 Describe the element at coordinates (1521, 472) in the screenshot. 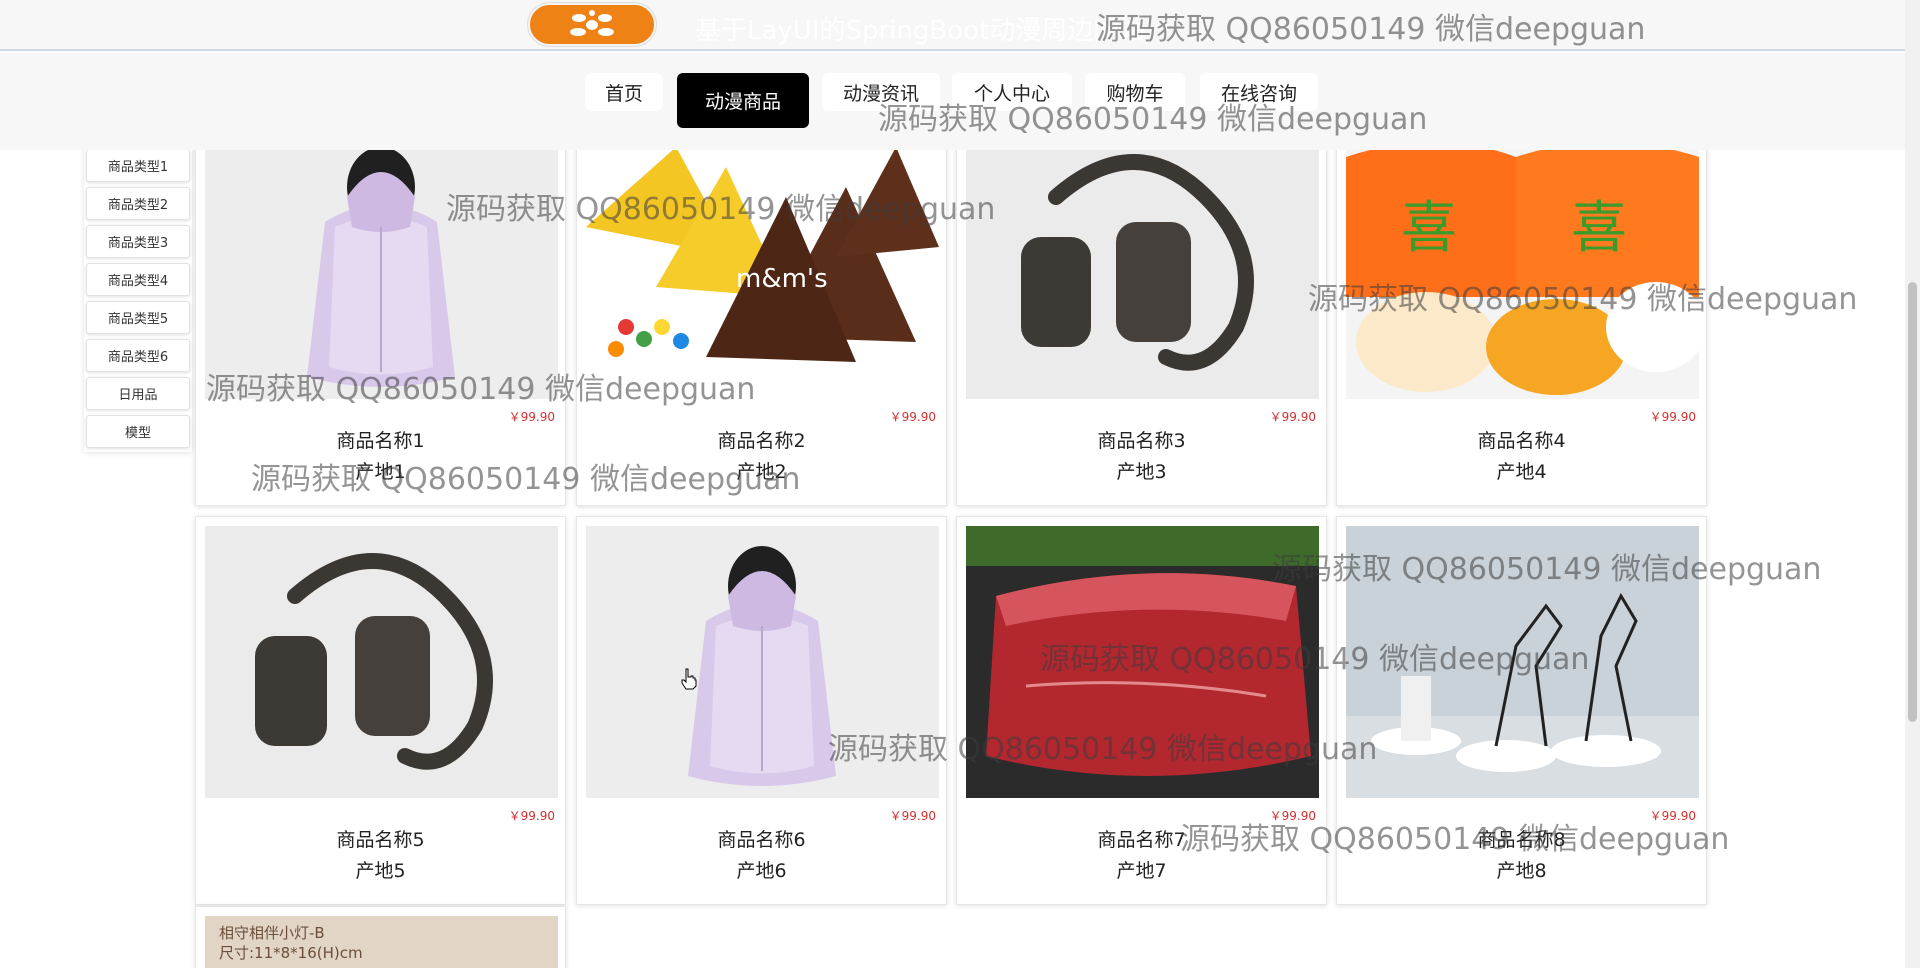

I see `product-origin: 产地4` at that location.